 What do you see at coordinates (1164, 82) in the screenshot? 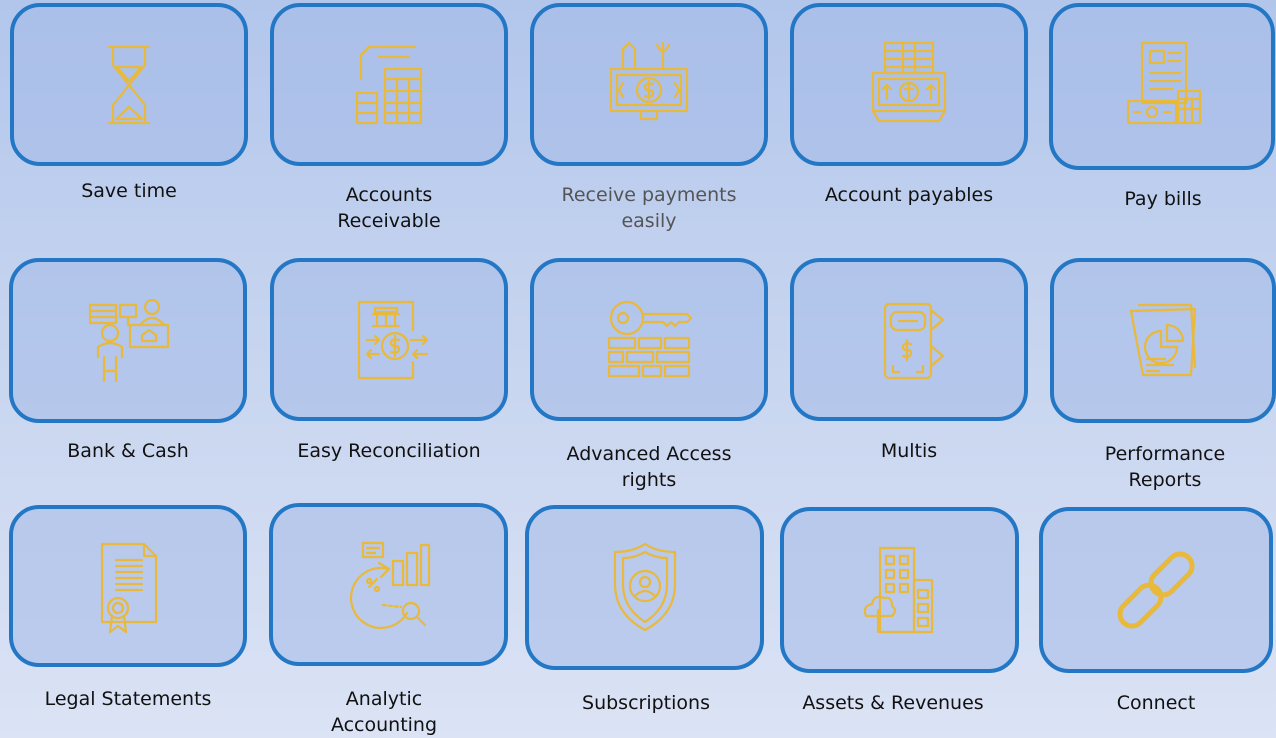
I see `bill-calculator-icon` at bounding box center [1164, 82].